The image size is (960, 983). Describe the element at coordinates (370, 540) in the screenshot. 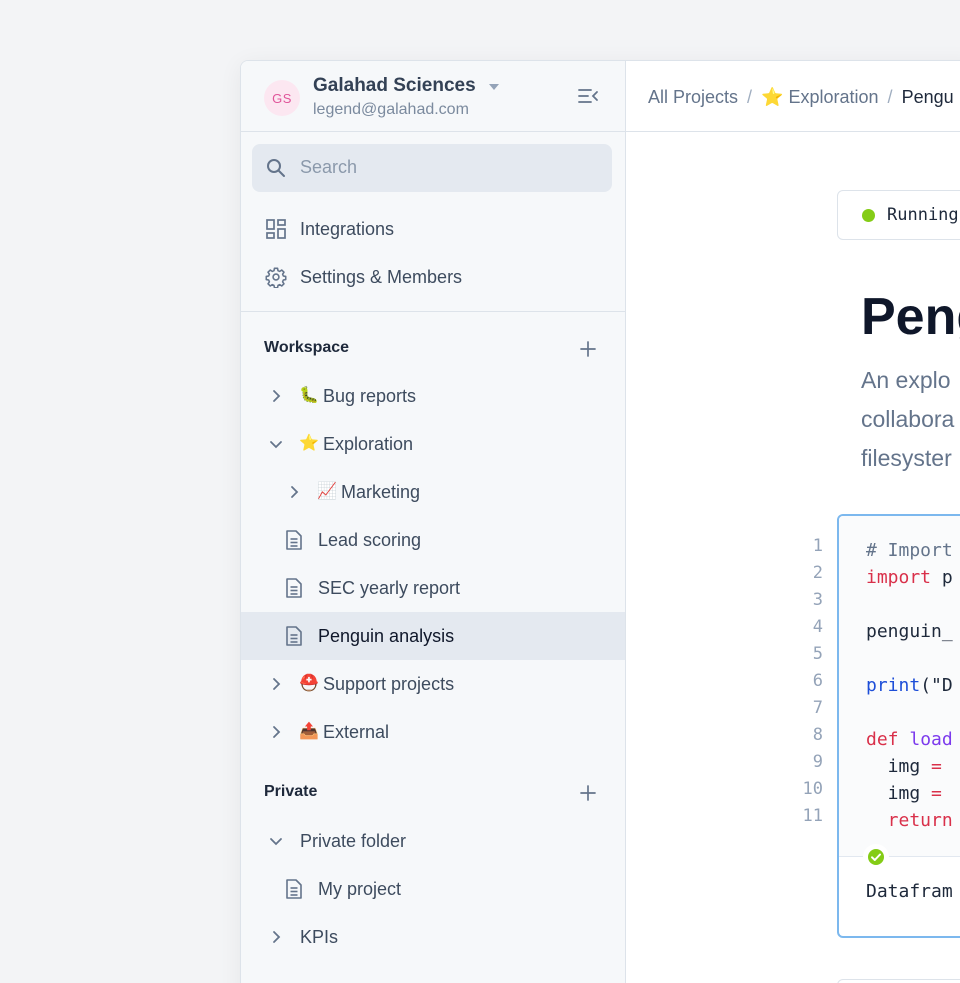

I see `tree-item-label: Lead scoring` at that location.